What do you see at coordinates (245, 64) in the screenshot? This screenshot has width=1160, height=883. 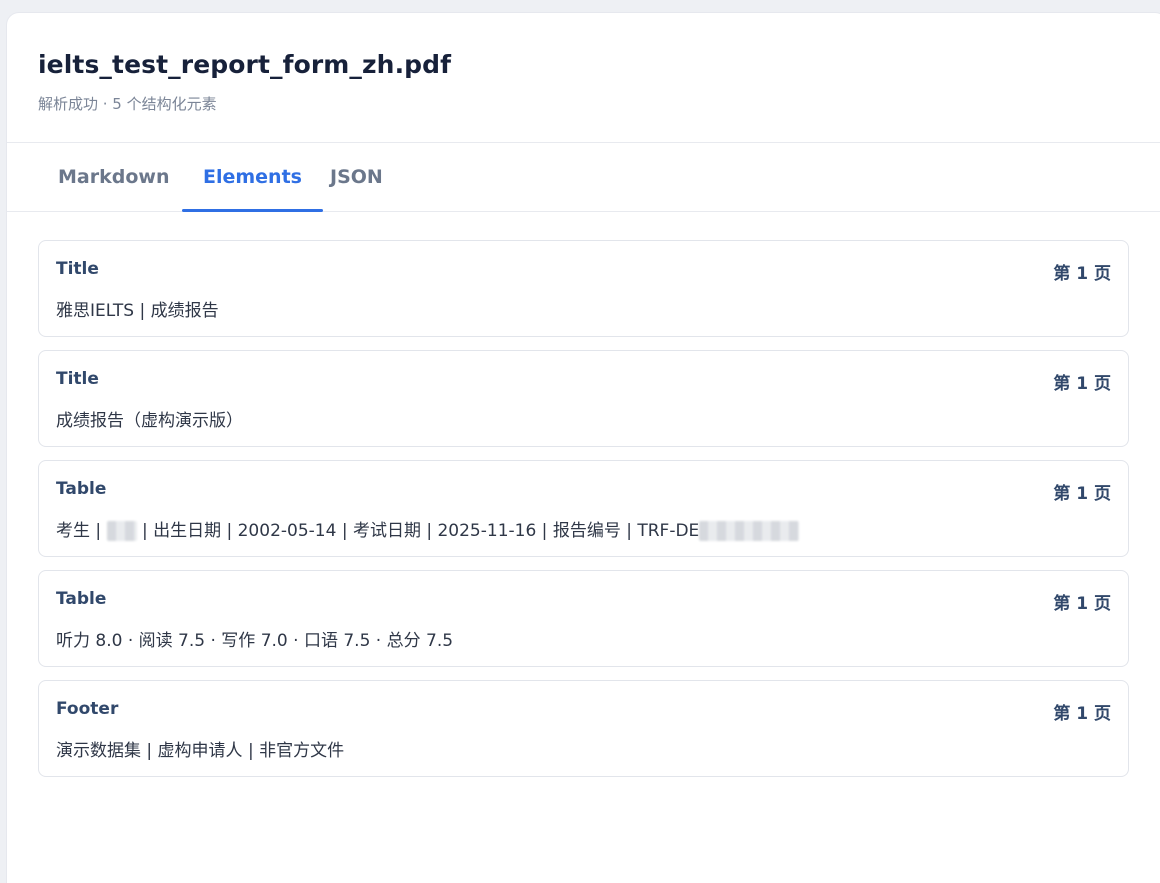 I see `file-name-title: ielts_test_report_form_zh.pdf` at bounding box center [245, 64].